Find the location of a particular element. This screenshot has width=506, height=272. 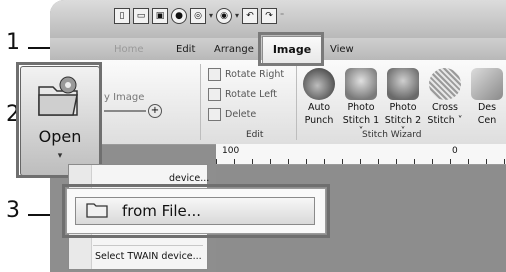

callout-1: 1 is located at coordinates (13, 42).